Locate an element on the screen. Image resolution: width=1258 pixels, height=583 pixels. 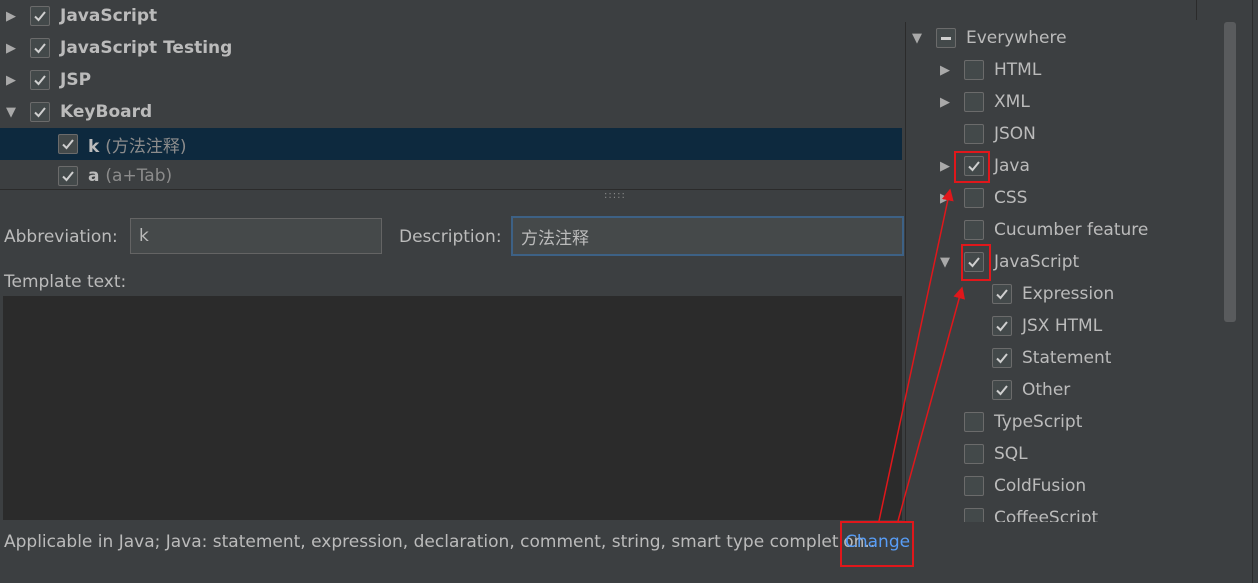
annotation-arrows is located at coordinates (922, 355).